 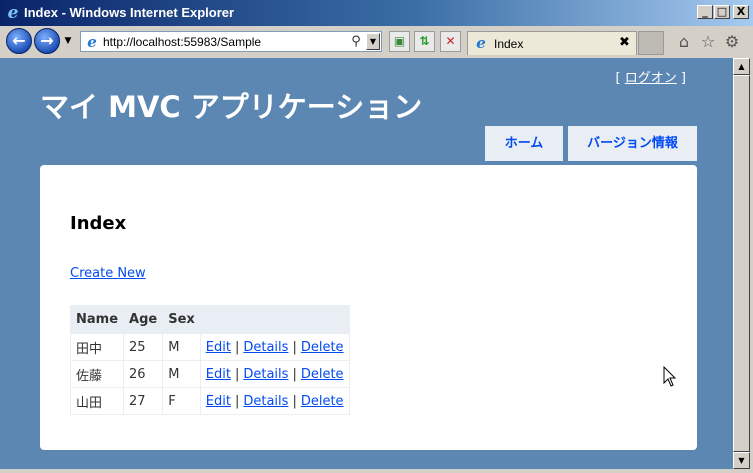 I want to click on window-title: Index - Windows Internet Explorer, so click(x=129, y=12).